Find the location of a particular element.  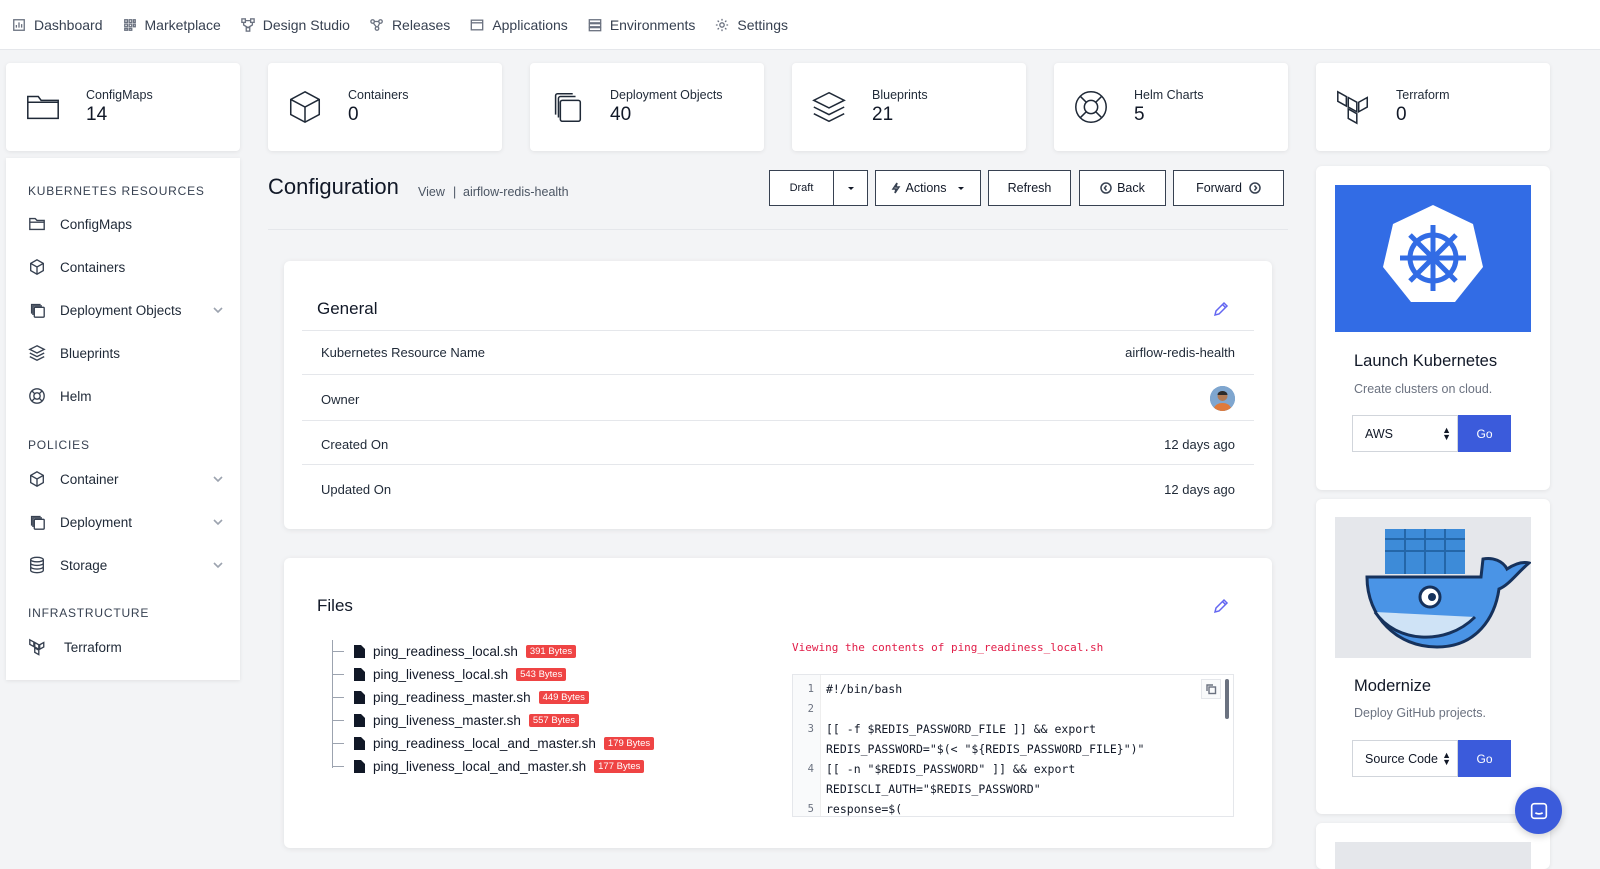

sidebar-item-deployment-objects: Deployment Objects is located at coordinates (126, 310).